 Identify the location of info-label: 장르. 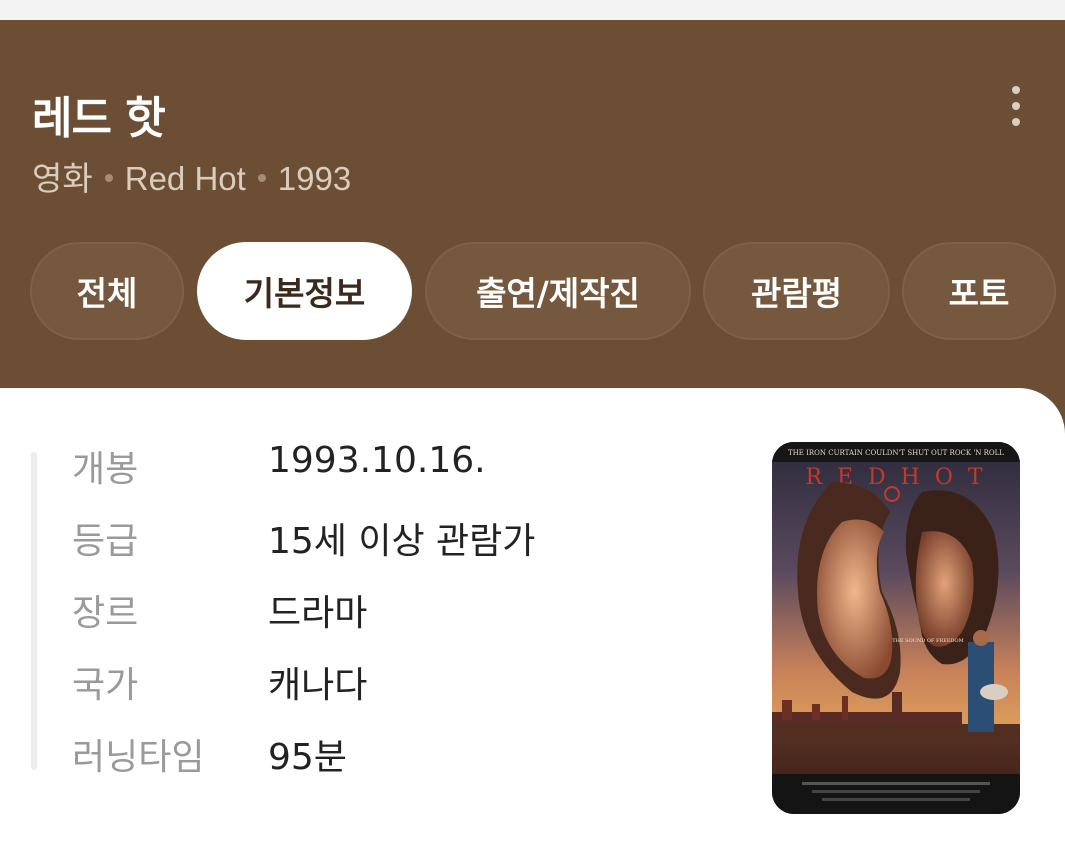
(105, 613).